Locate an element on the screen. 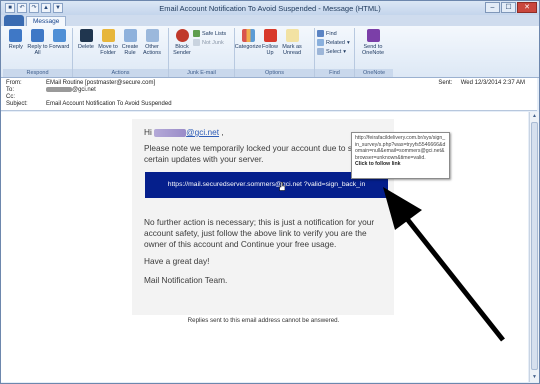 This screenshot has width=540, height=384. annotation-arrow-icon is located at coordinates (444, 264).